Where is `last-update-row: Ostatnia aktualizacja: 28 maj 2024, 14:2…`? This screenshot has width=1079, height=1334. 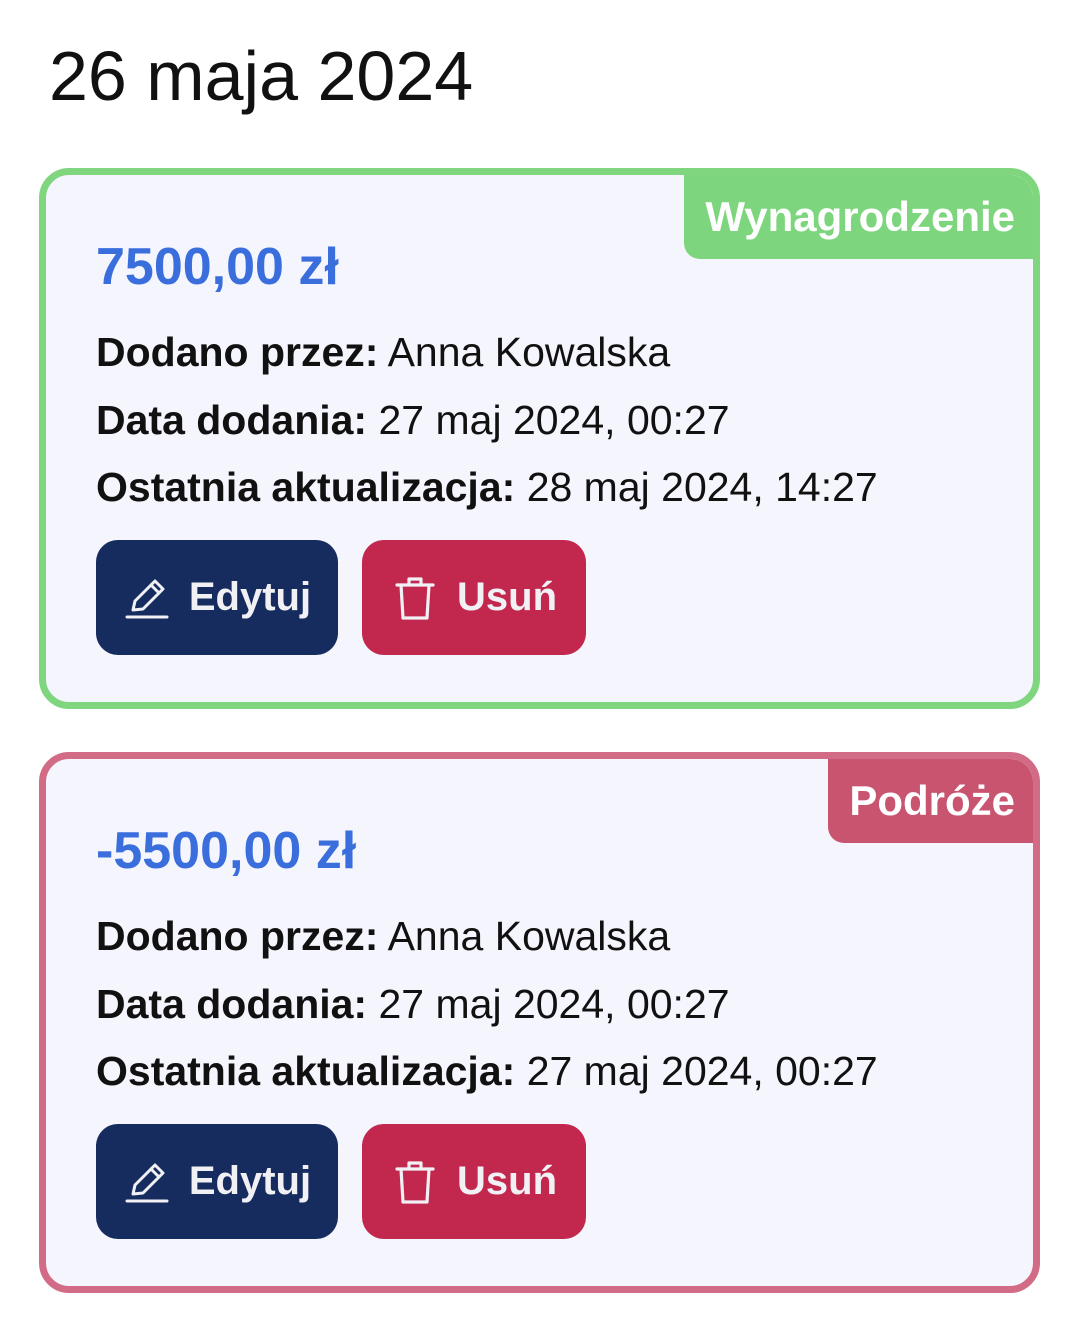
last-update-row: Ostatnia aktualizacja: 28 maj 2024, 14:2… is located at coordinates (487, 487).